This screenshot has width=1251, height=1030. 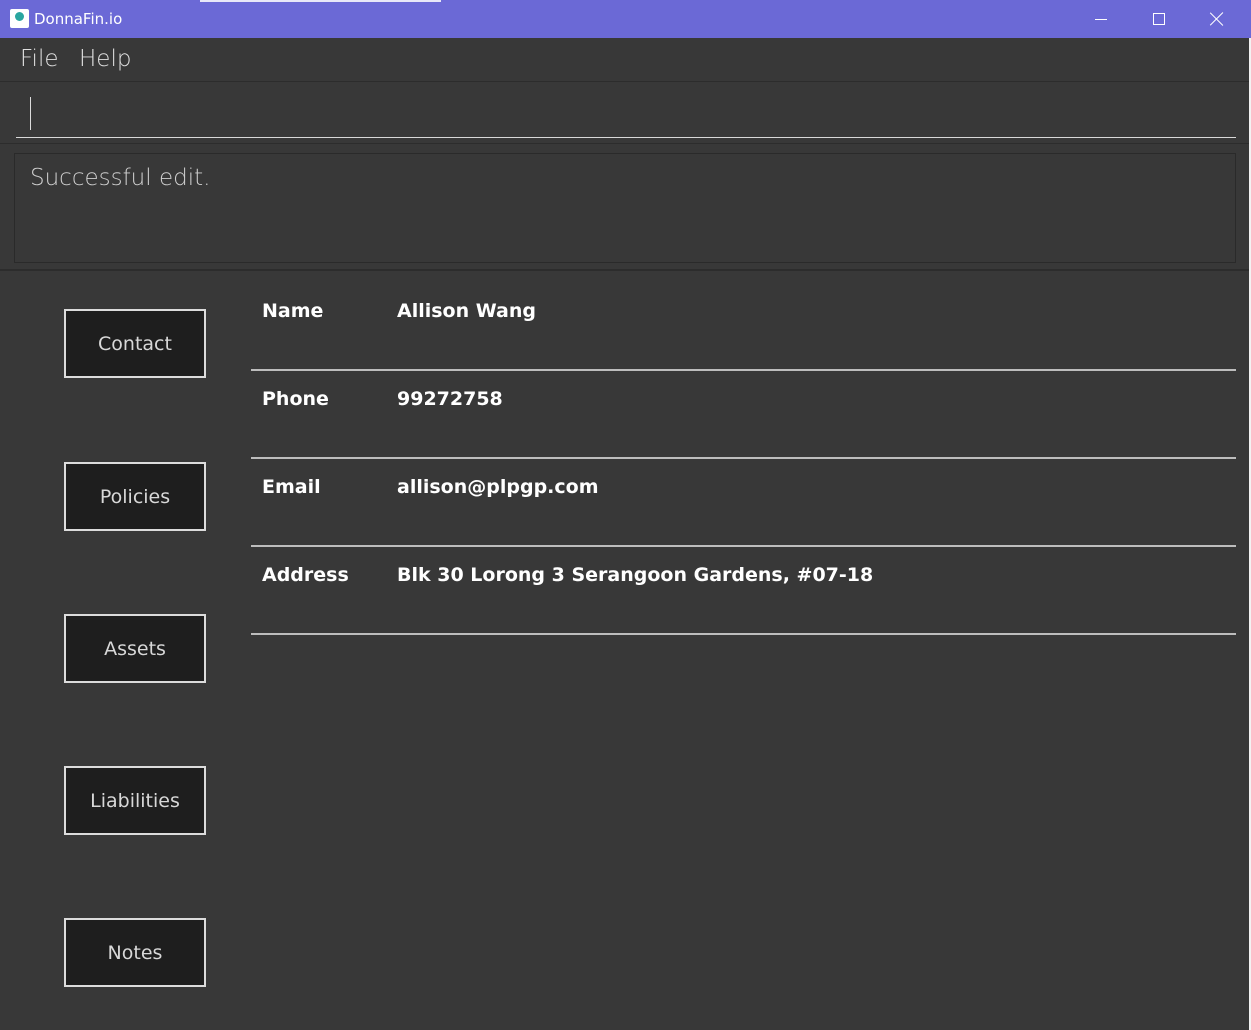 What do you see at coordinates (743, 415) in the screenshot?
I see `detail-row-phone: Phone 99272758` at bounding box center [743, 415].